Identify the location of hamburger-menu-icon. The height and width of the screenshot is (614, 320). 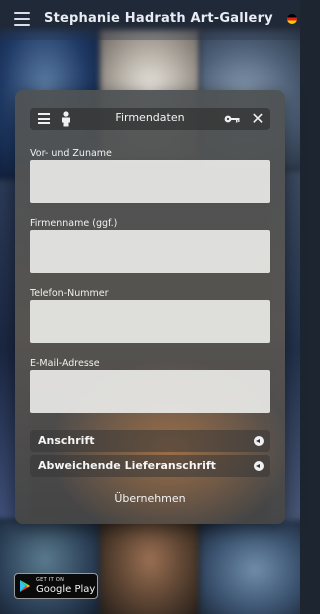
(22, 19).